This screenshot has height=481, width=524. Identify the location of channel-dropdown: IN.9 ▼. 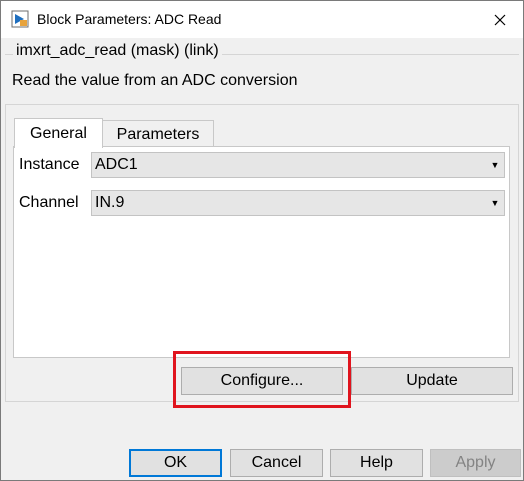
(298, 203).